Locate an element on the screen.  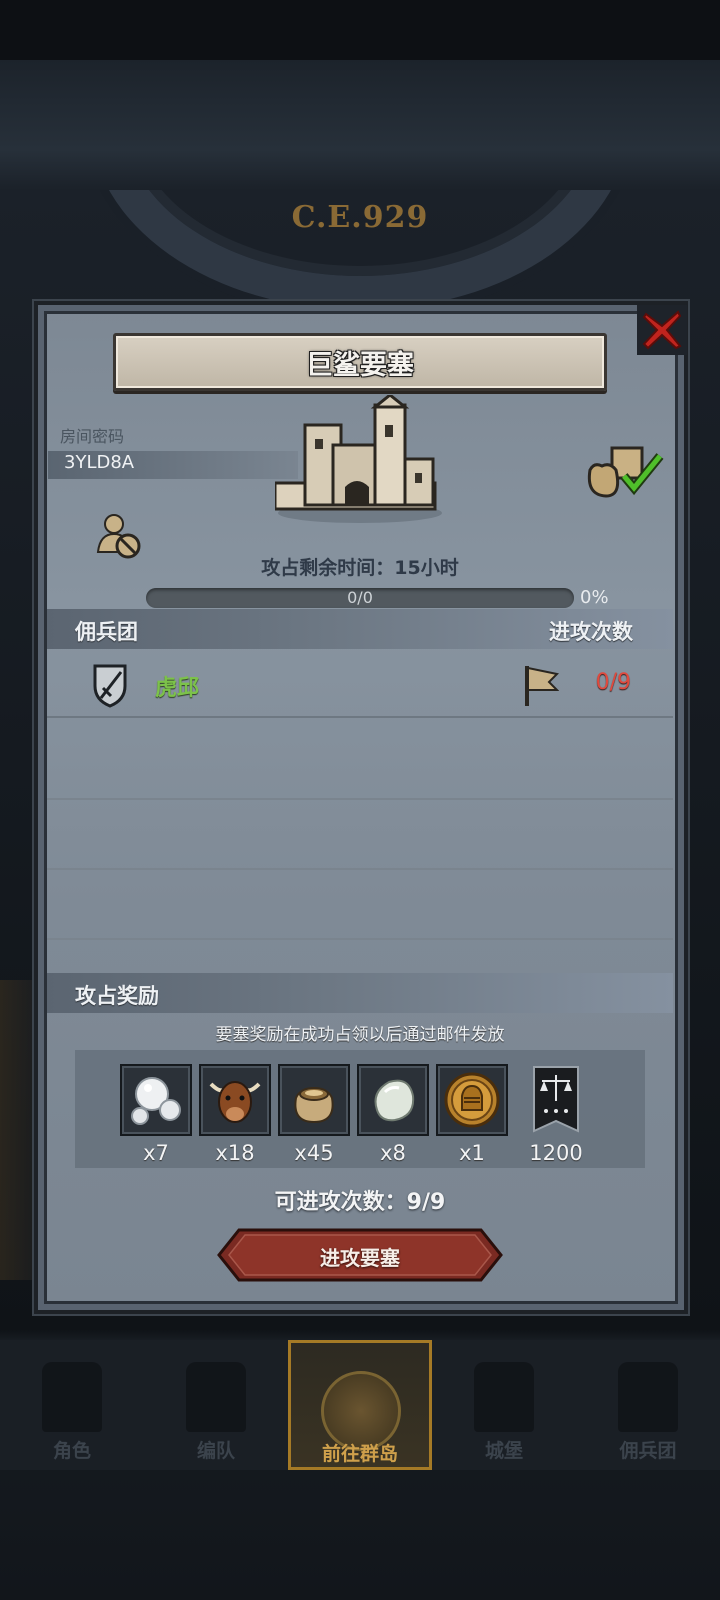
helmet-icon is located at coordinates (216, 1397).